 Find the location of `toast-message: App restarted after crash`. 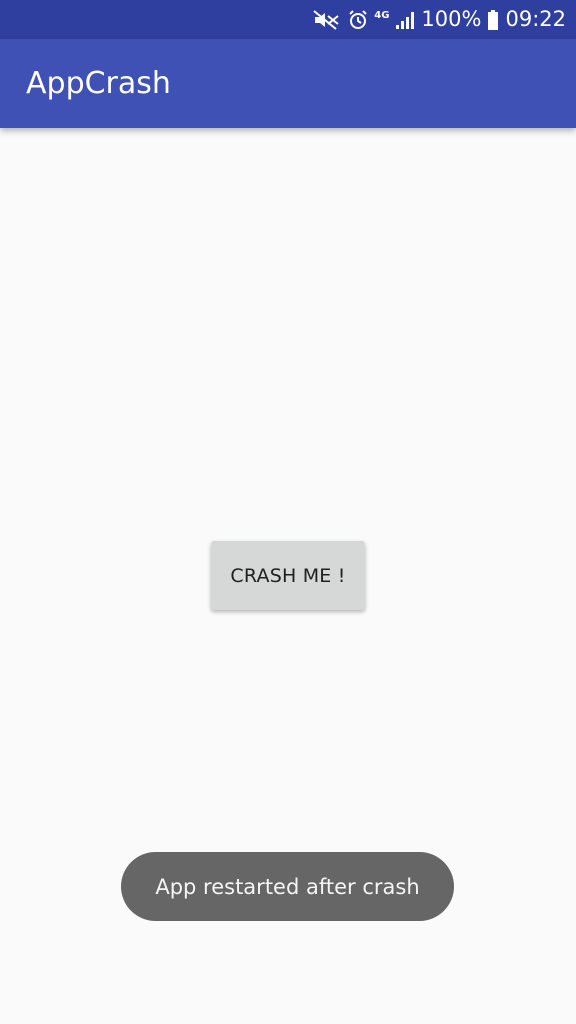

toast-message: App restarted after crash is located at coordinates (287, 886).